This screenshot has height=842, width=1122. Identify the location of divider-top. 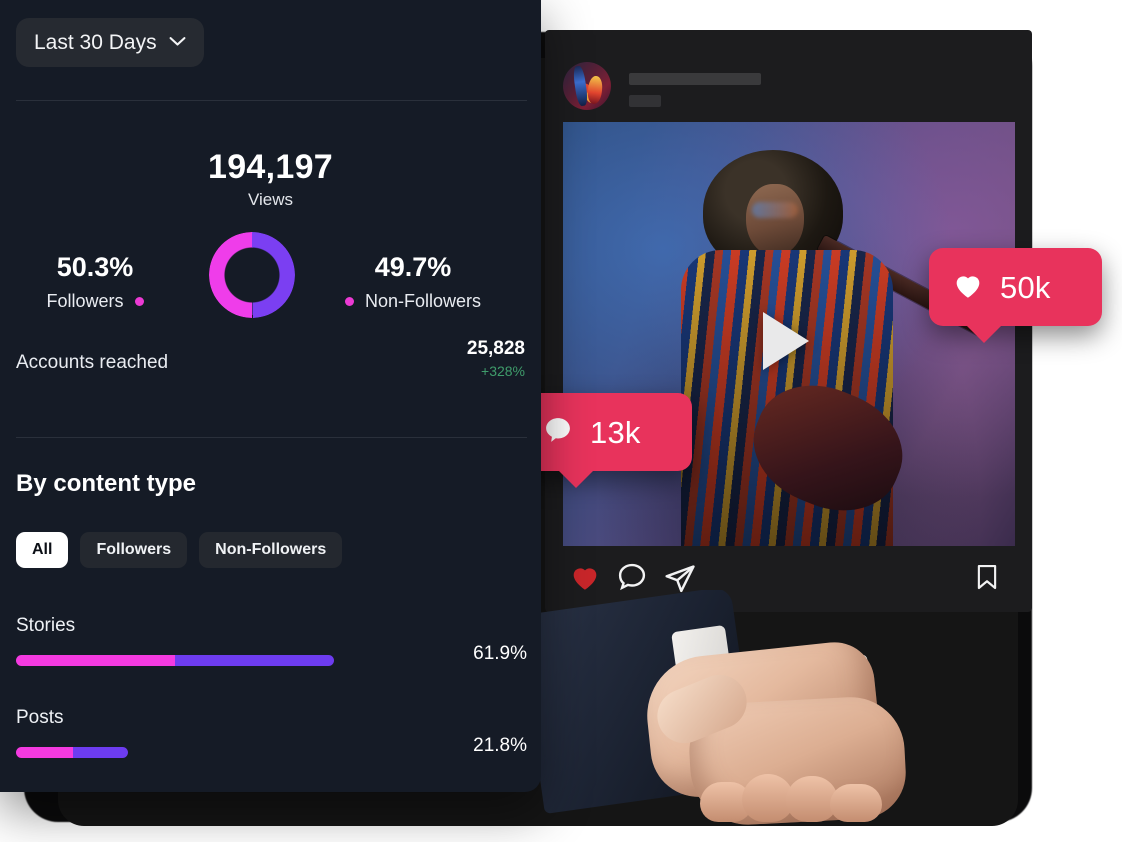
(271, 100).